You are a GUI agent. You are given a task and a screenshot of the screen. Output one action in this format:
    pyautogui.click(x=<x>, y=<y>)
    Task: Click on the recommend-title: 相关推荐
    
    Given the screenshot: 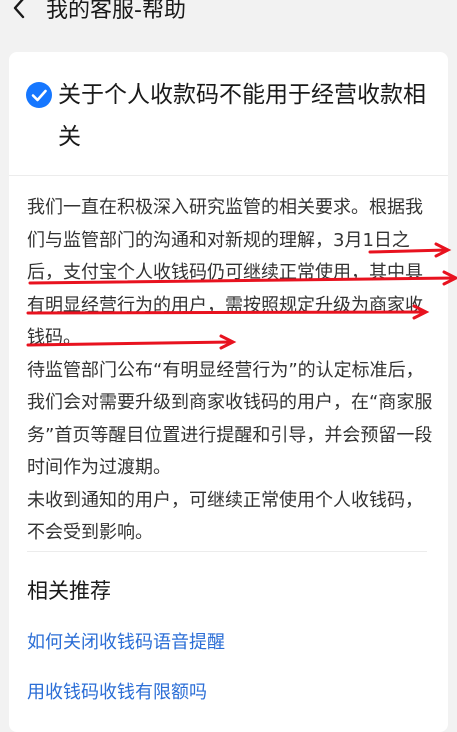 What is the action you would take?
    pyautogui.click(x=69, y=591)
    